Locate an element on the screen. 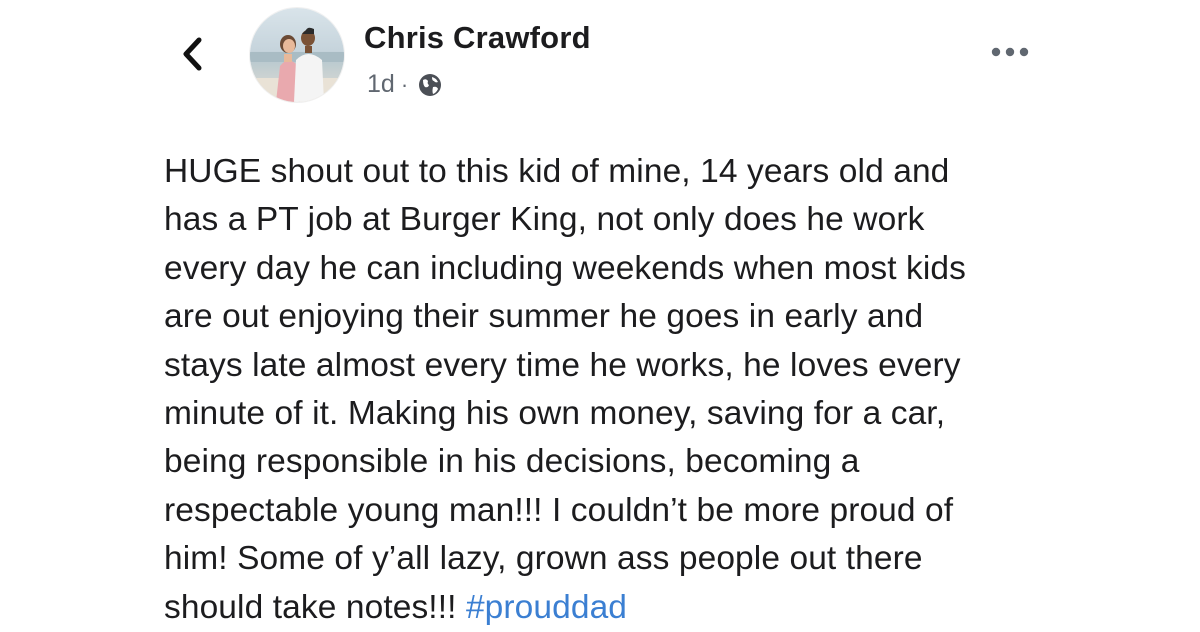 This screenshot has width=1200, height=632. post-text-last-line: should take notes!!! #prouddad is located at coordinates (614, 608).